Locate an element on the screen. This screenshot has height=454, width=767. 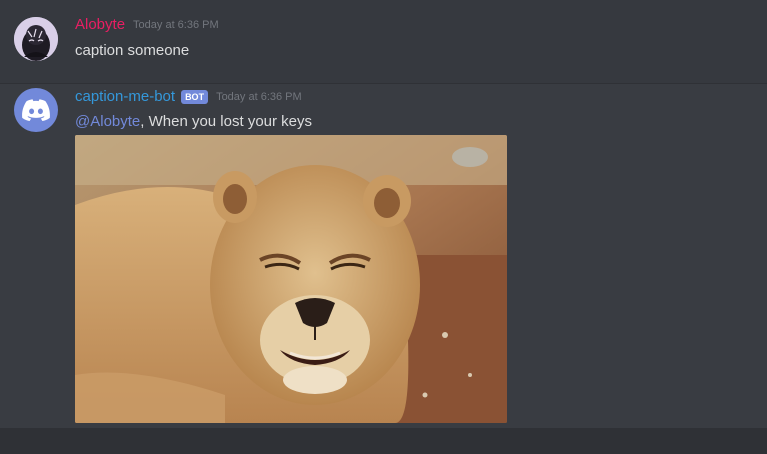
user-avatar-icon is located at coordinates (36, 39).